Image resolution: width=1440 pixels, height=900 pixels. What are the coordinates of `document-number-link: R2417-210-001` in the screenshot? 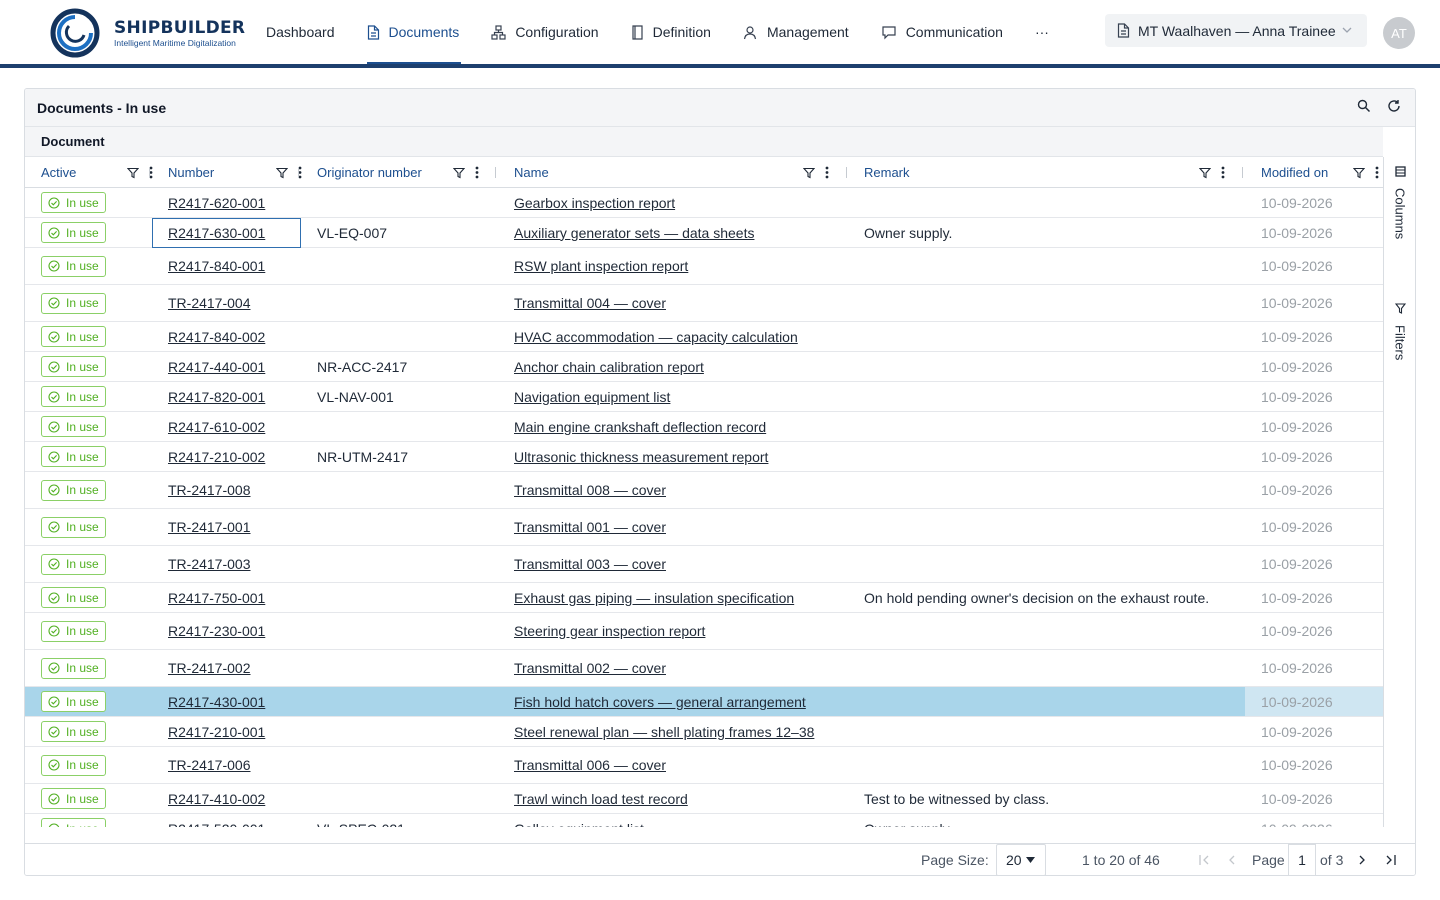 It's located at (216, 732).